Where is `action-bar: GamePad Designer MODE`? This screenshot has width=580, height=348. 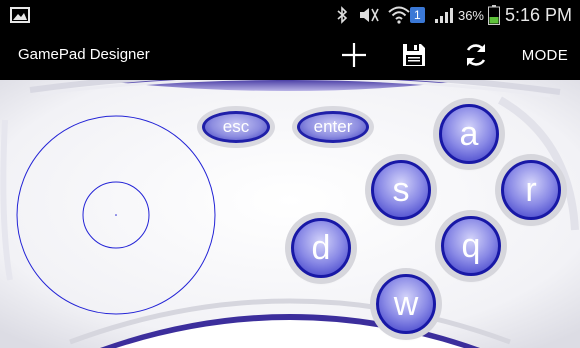
action-bar: GamePad Designer MODE is located at coordinates (290, 55).